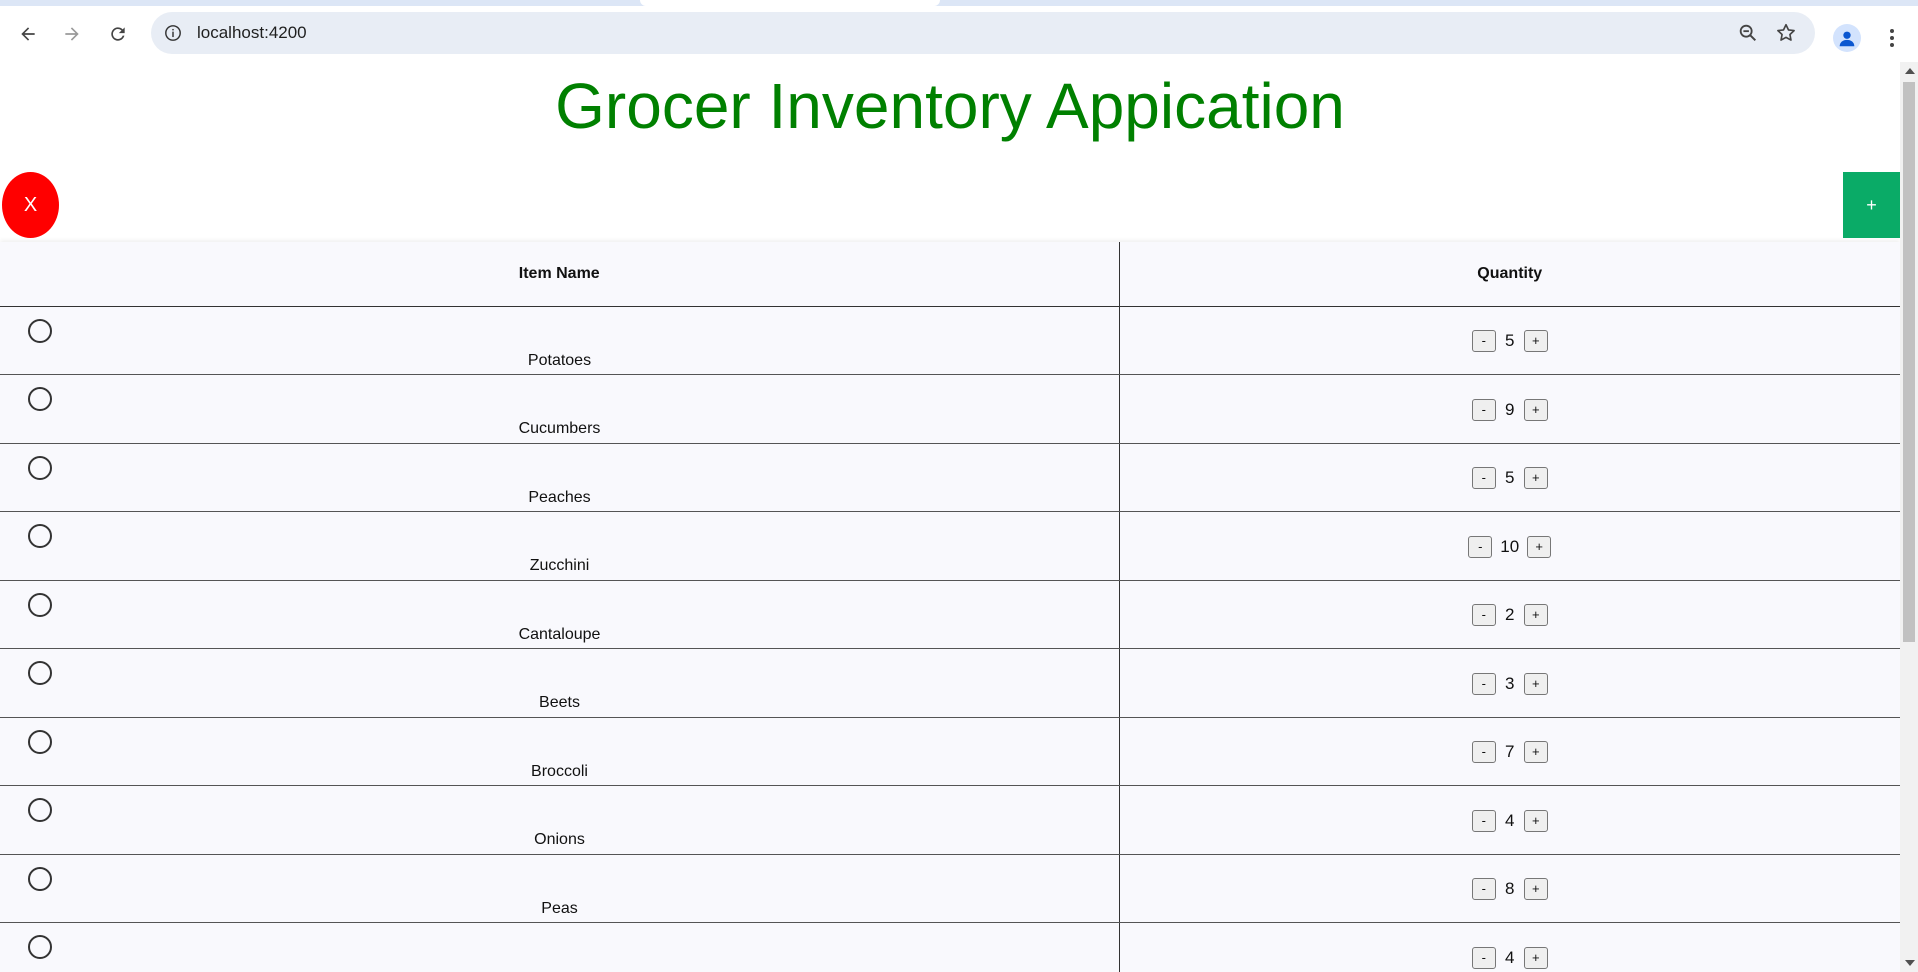 This screenshot has width=1918, height=972. I want to click on item-name: Onions, so click(559, 839).